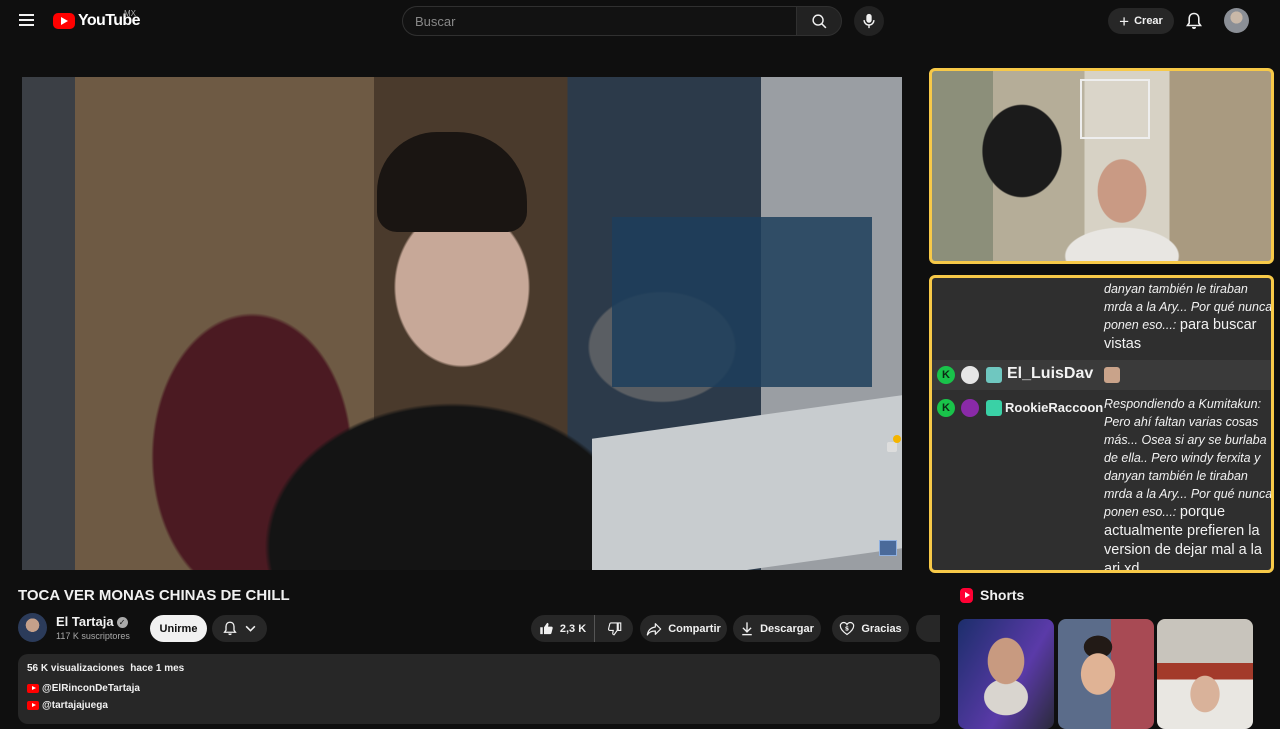  Describe the element at coordinates (1236, 20) in the screenshot. I see `account-avatar` at that location.